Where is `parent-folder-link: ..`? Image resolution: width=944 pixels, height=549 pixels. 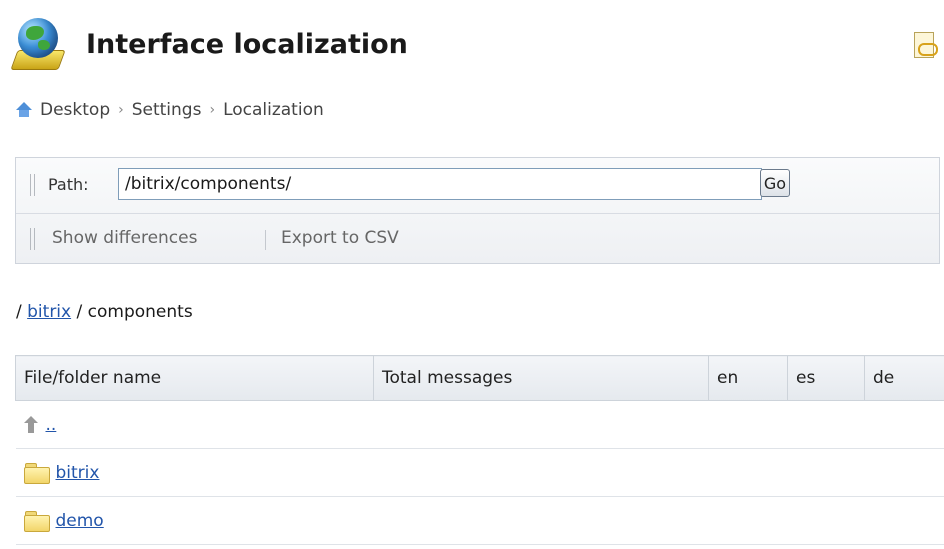
parent-folder-link: .. is located at coordinates (51, 425).